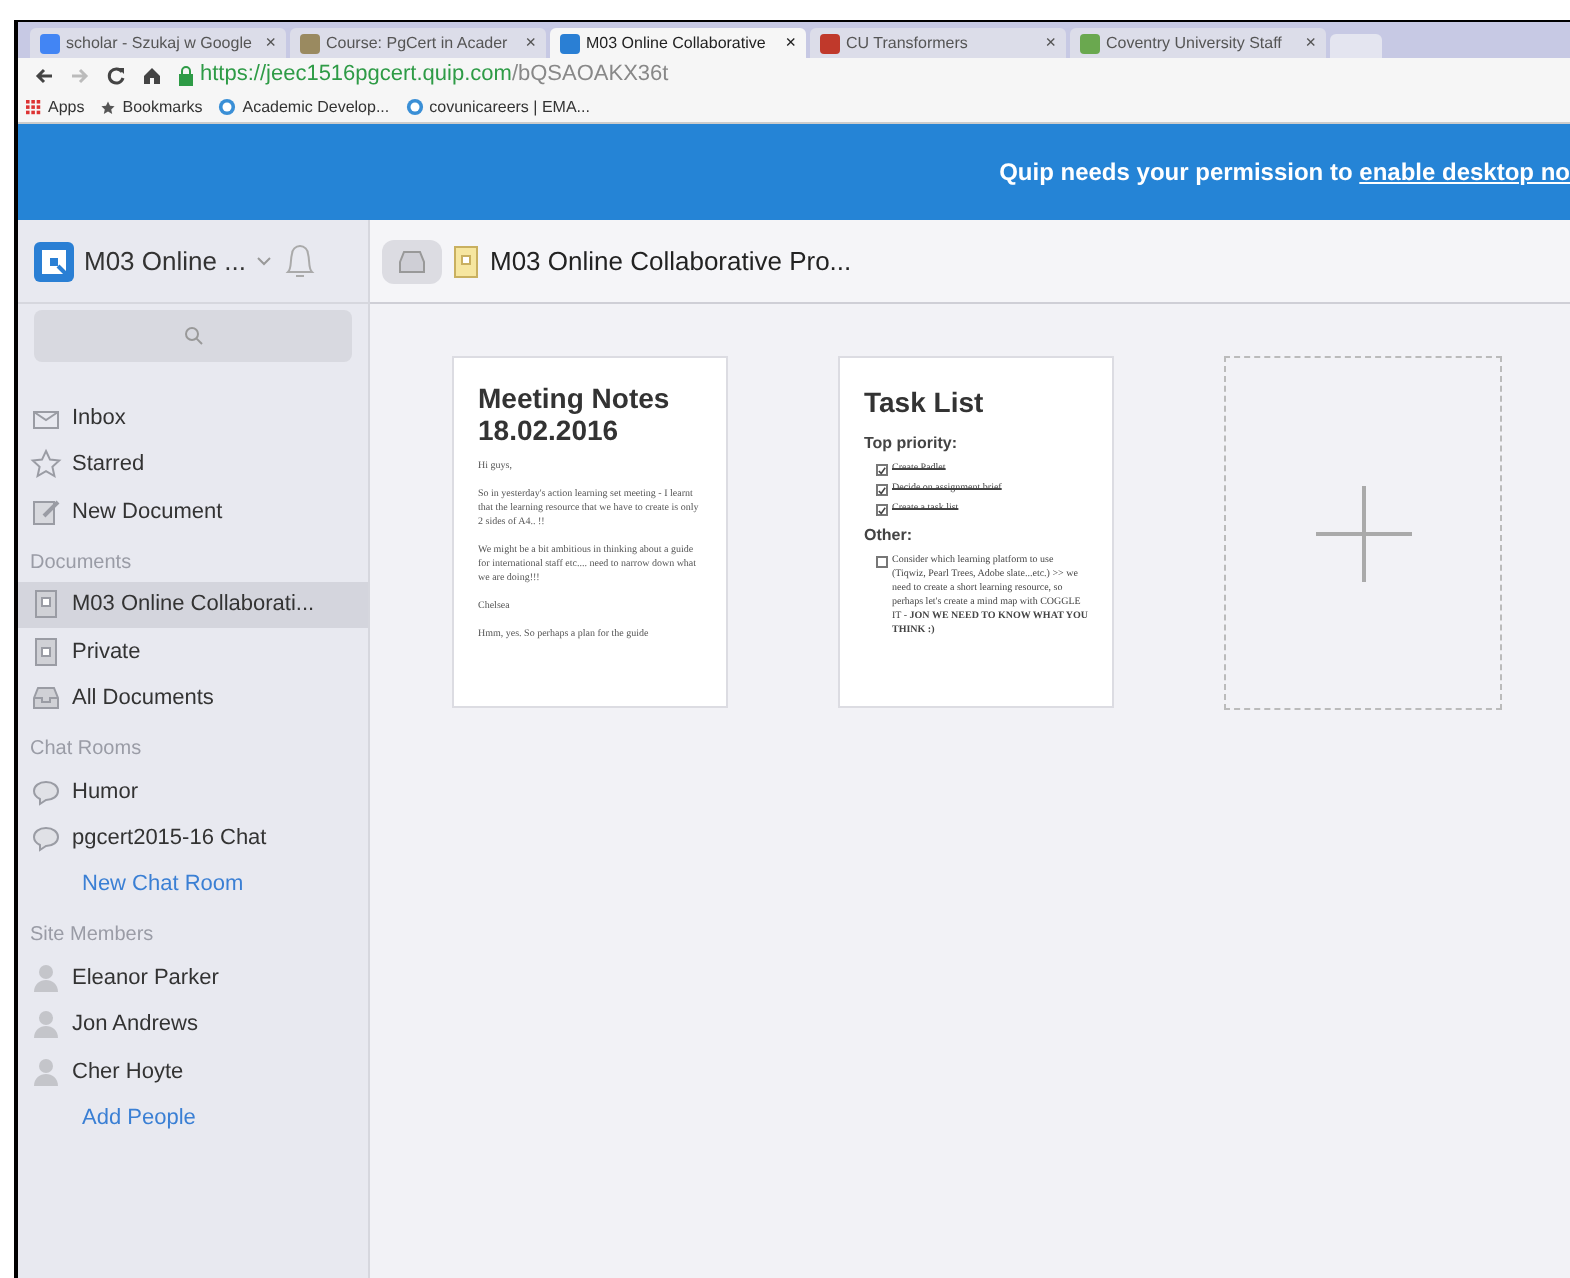 This screenshot has height=1278, width=1570. Describe the element at coordinates (186, 75) in the screenshot. I see `lock-icon` at that location.